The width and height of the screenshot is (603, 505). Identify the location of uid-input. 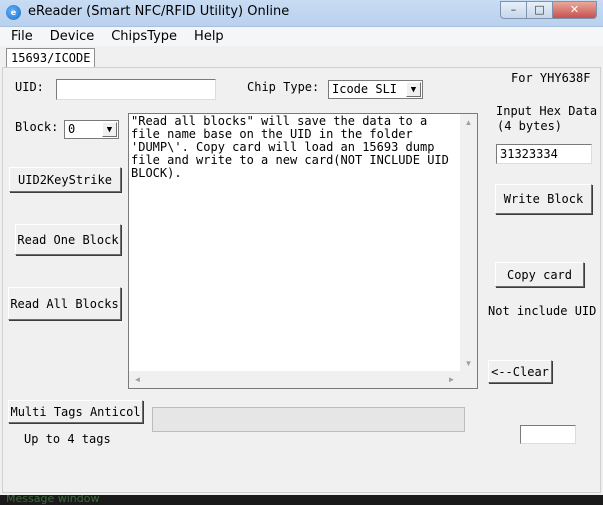
(136, 89).